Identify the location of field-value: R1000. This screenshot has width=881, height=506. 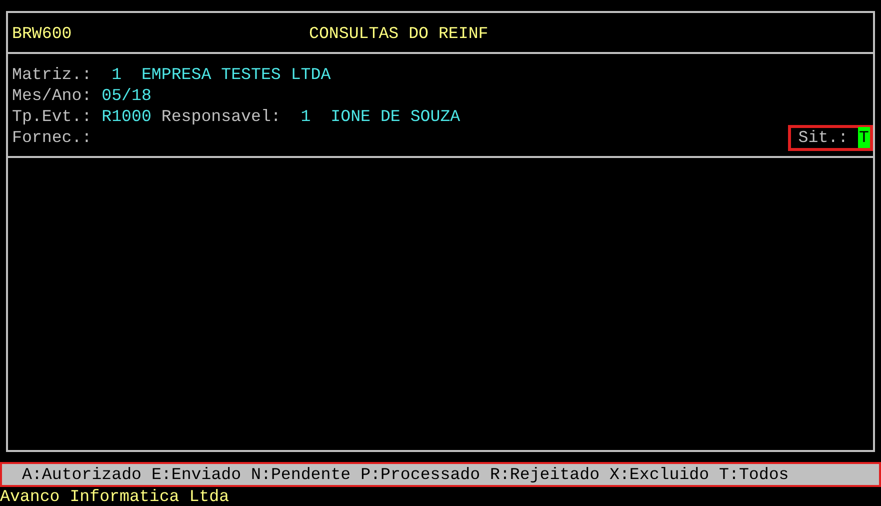
(127, 116).